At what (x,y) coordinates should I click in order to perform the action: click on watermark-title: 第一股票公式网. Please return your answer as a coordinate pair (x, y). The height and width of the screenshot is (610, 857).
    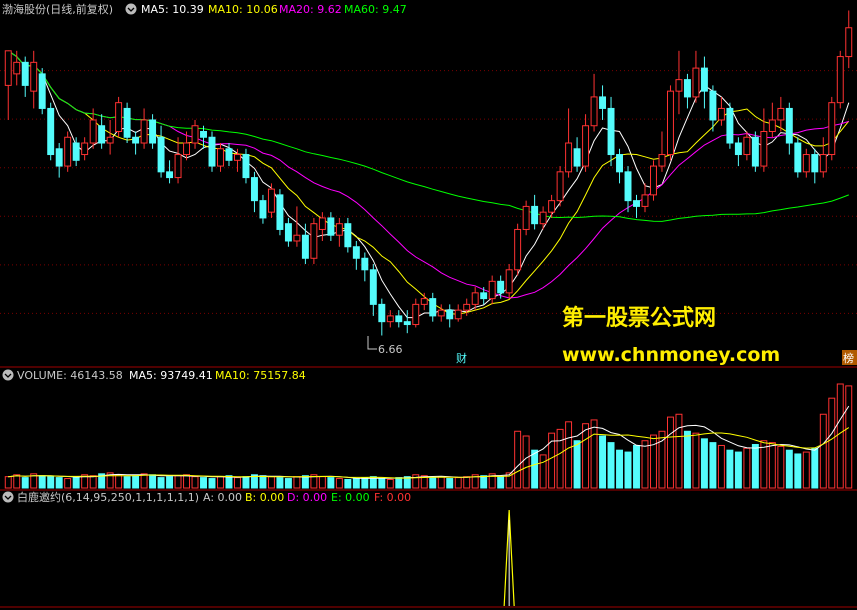
    Looking at the image, I should click on (639, 318).